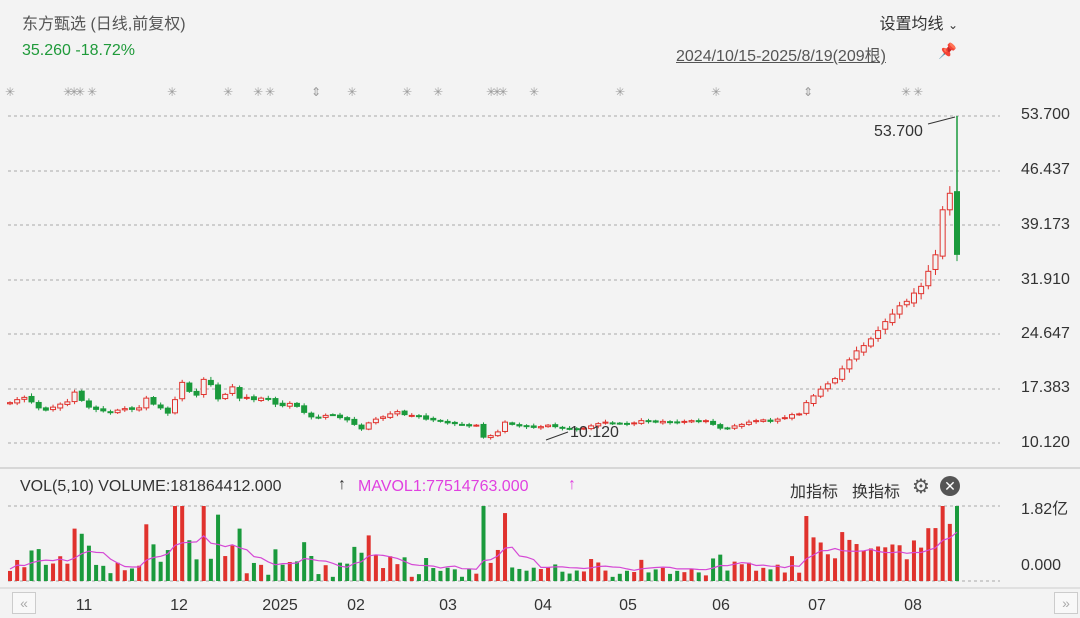  Describe the element at coordinates (557, 436) in the screenshot. I see `min-annotation-arrow` at that location.